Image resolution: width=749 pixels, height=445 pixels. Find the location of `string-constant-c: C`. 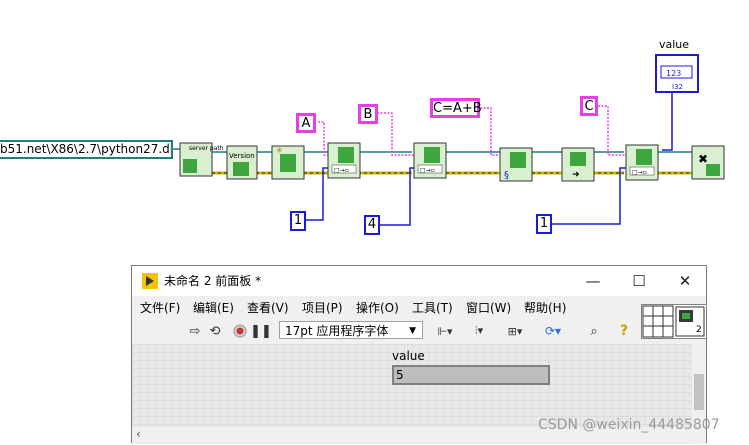

string-constant-c: C is located at coordinates (589, 106).